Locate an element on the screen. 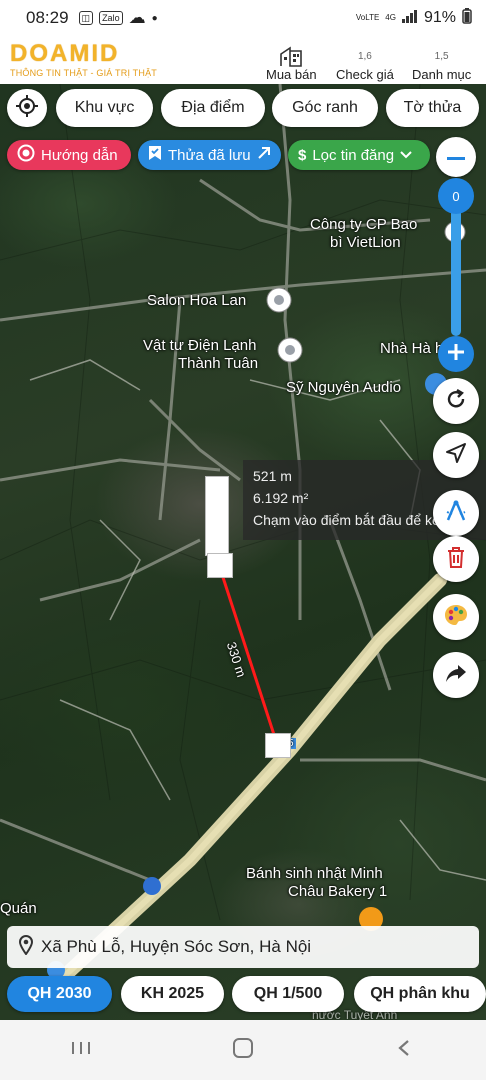  crosshair-icon is located at coordinates (27, 108).